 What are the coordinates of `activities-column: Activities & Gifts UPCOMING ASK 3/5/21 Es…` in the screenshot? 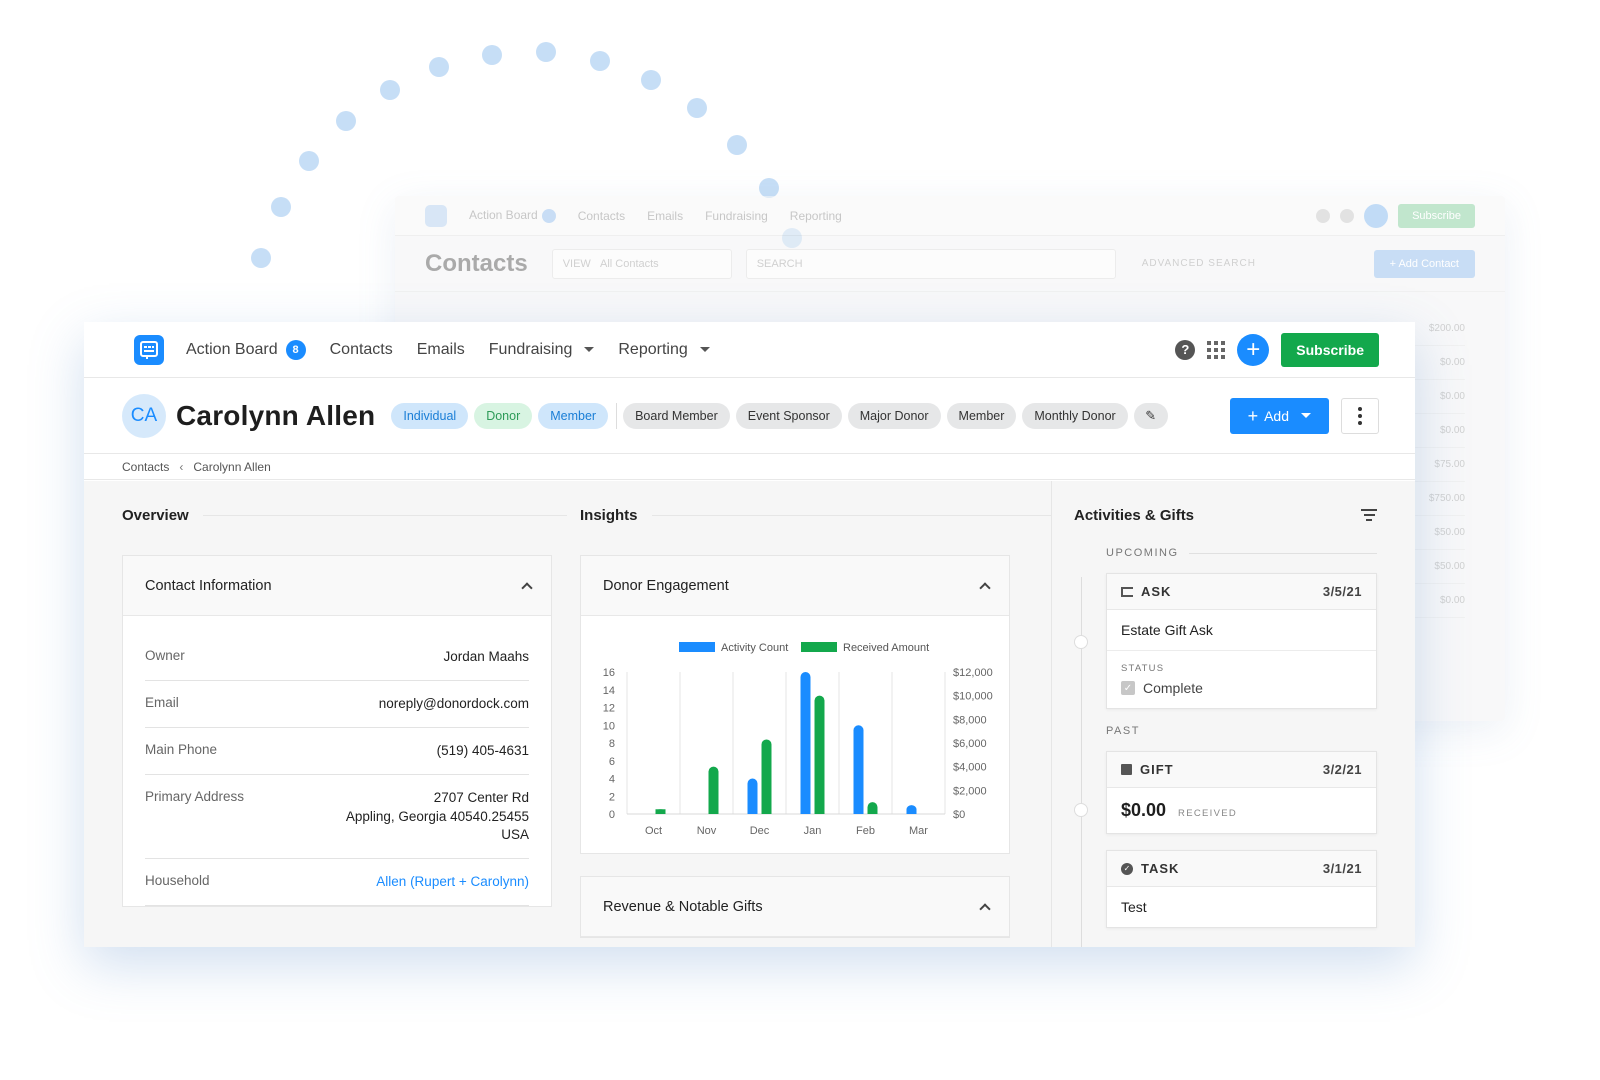 It's located at (1233, 714).